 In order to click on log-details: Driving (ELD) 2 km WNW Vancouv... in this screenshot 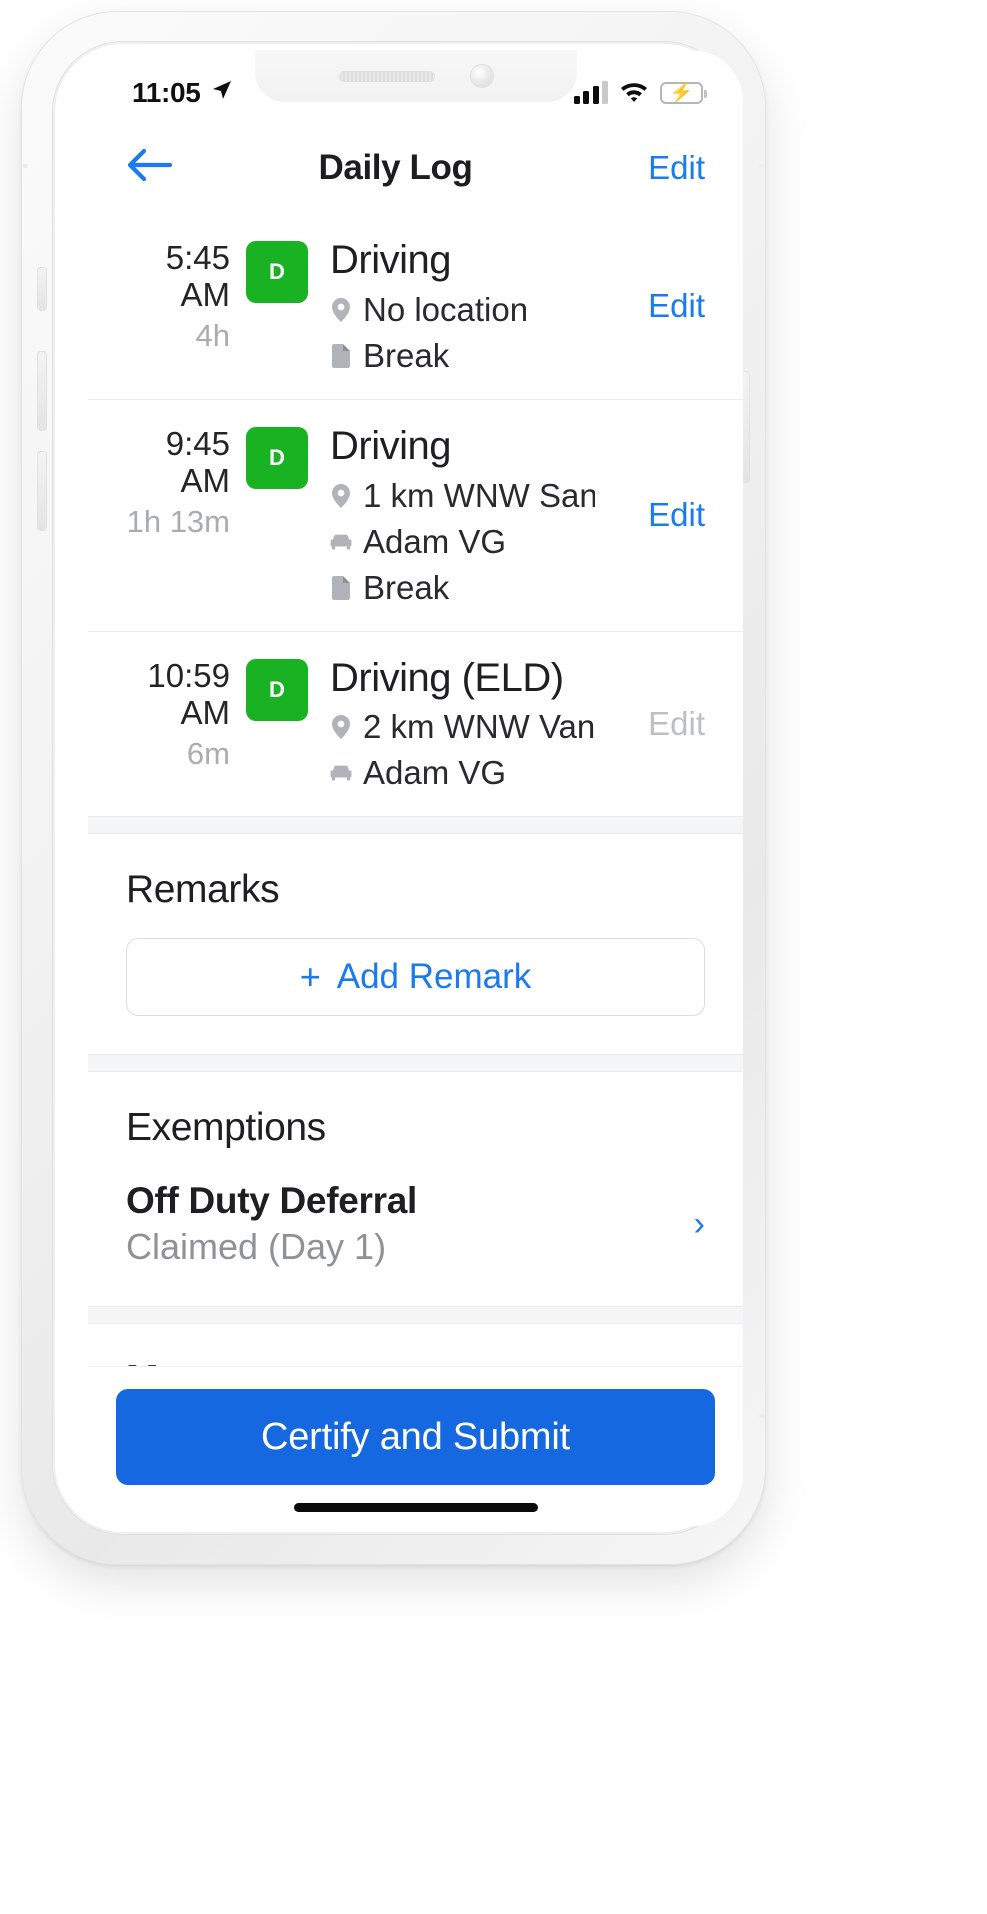, I will do `click(451, 724)`.